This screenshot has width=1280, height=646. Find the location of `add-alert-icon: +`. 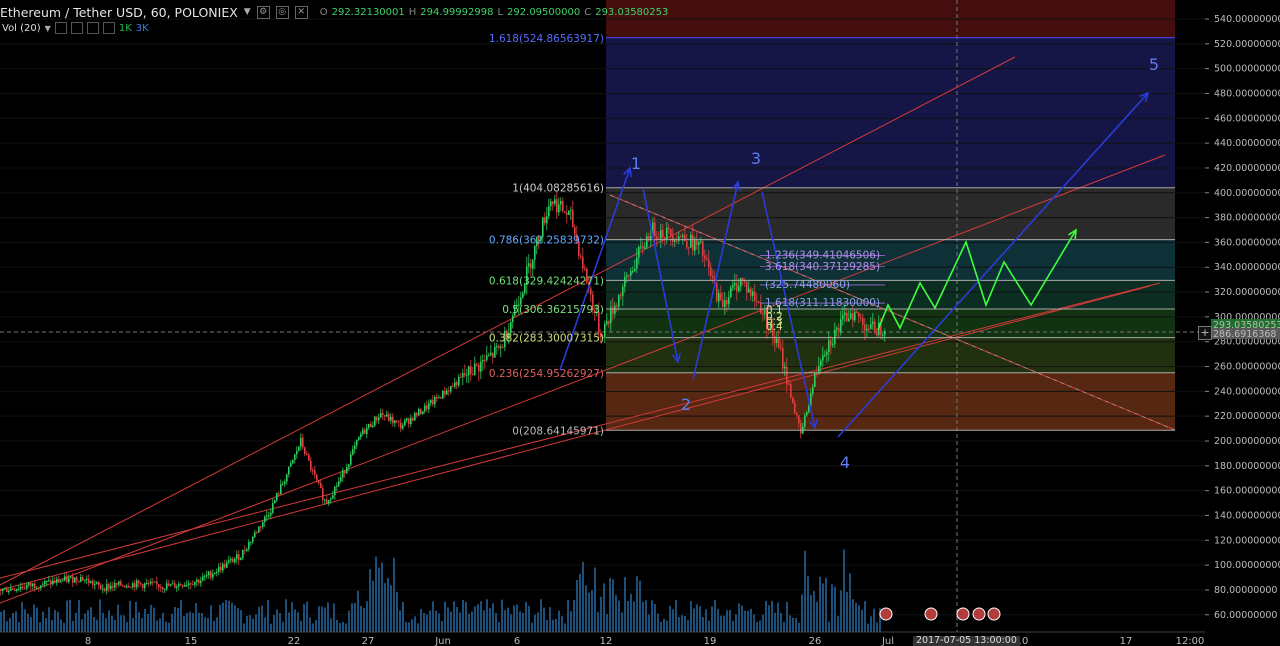

add-alert-icon: + is located at coordinates (1205, 333).